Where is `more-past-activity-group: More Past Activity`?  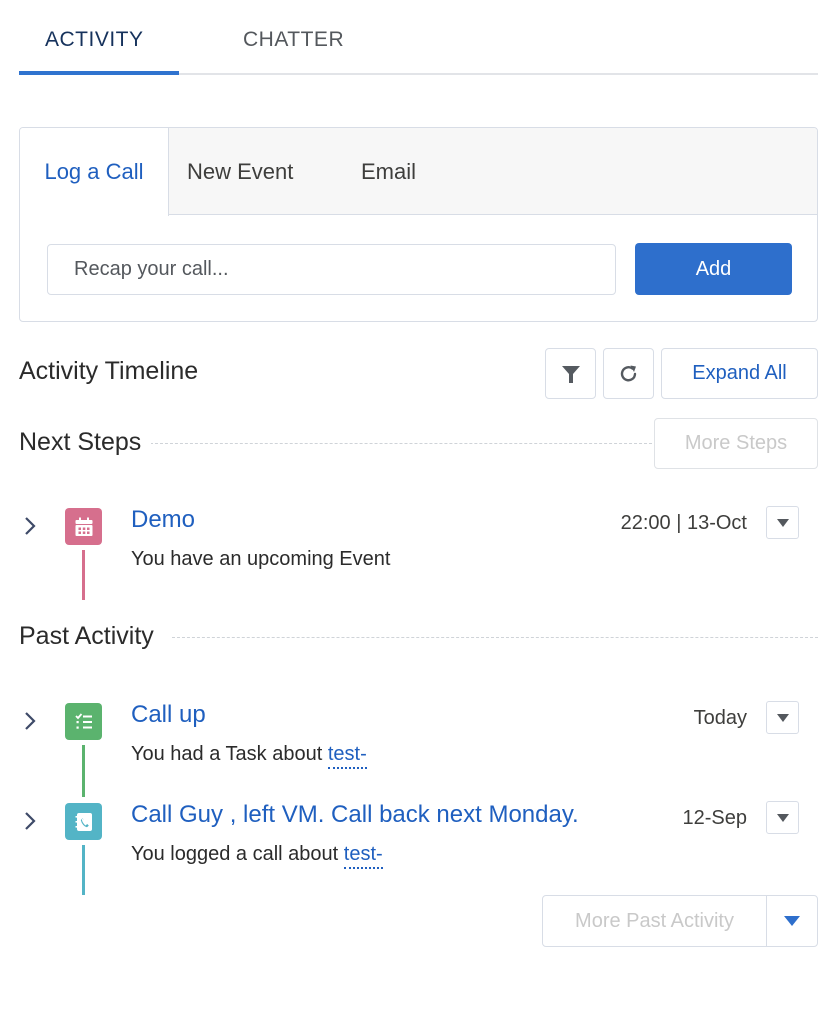 more-past-activity-group: More Past Activity is located at coordinates (680, 921).